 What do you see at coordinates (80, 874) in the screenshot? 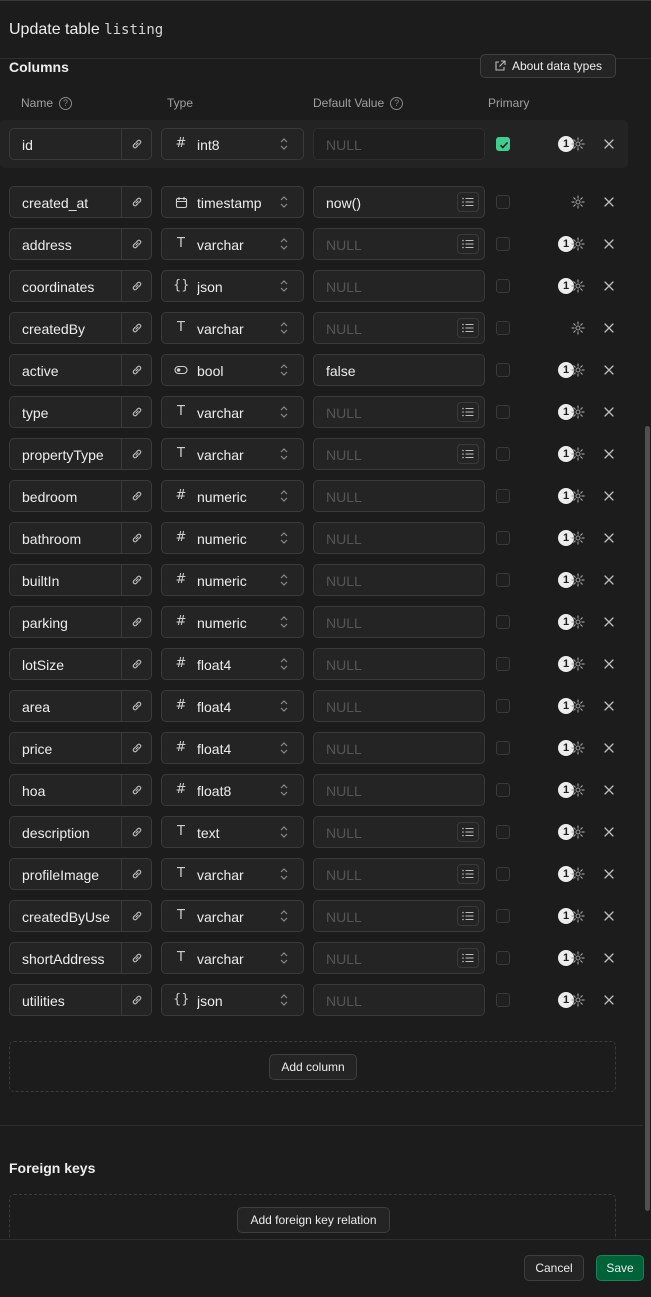
I see `column-name-input: profileImage` at bounding box center [80, 874].